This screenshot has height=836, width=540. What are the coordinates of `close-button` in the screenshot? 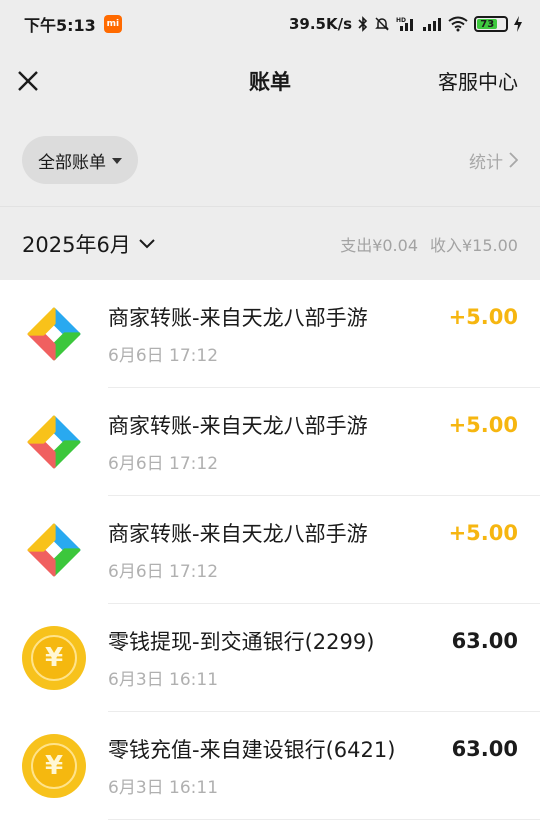 It's located at (28, 81).